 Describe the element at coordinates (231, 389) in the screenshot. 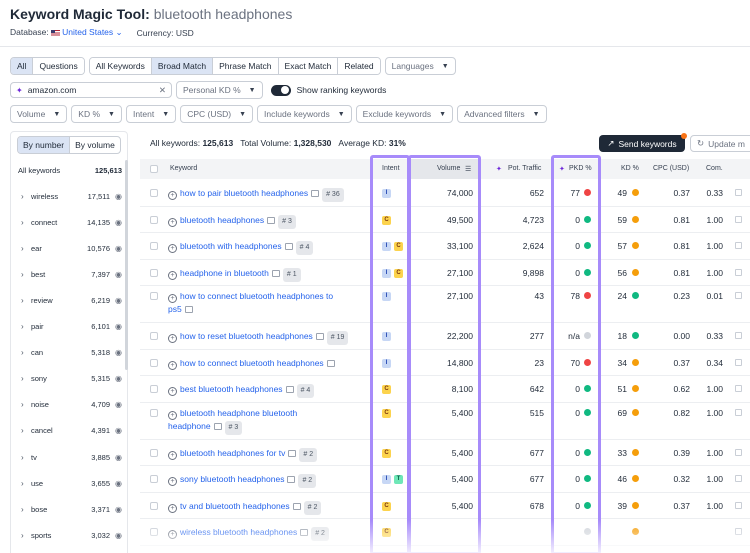

I see `keyword-link: best bluetooth headphones` at that location.